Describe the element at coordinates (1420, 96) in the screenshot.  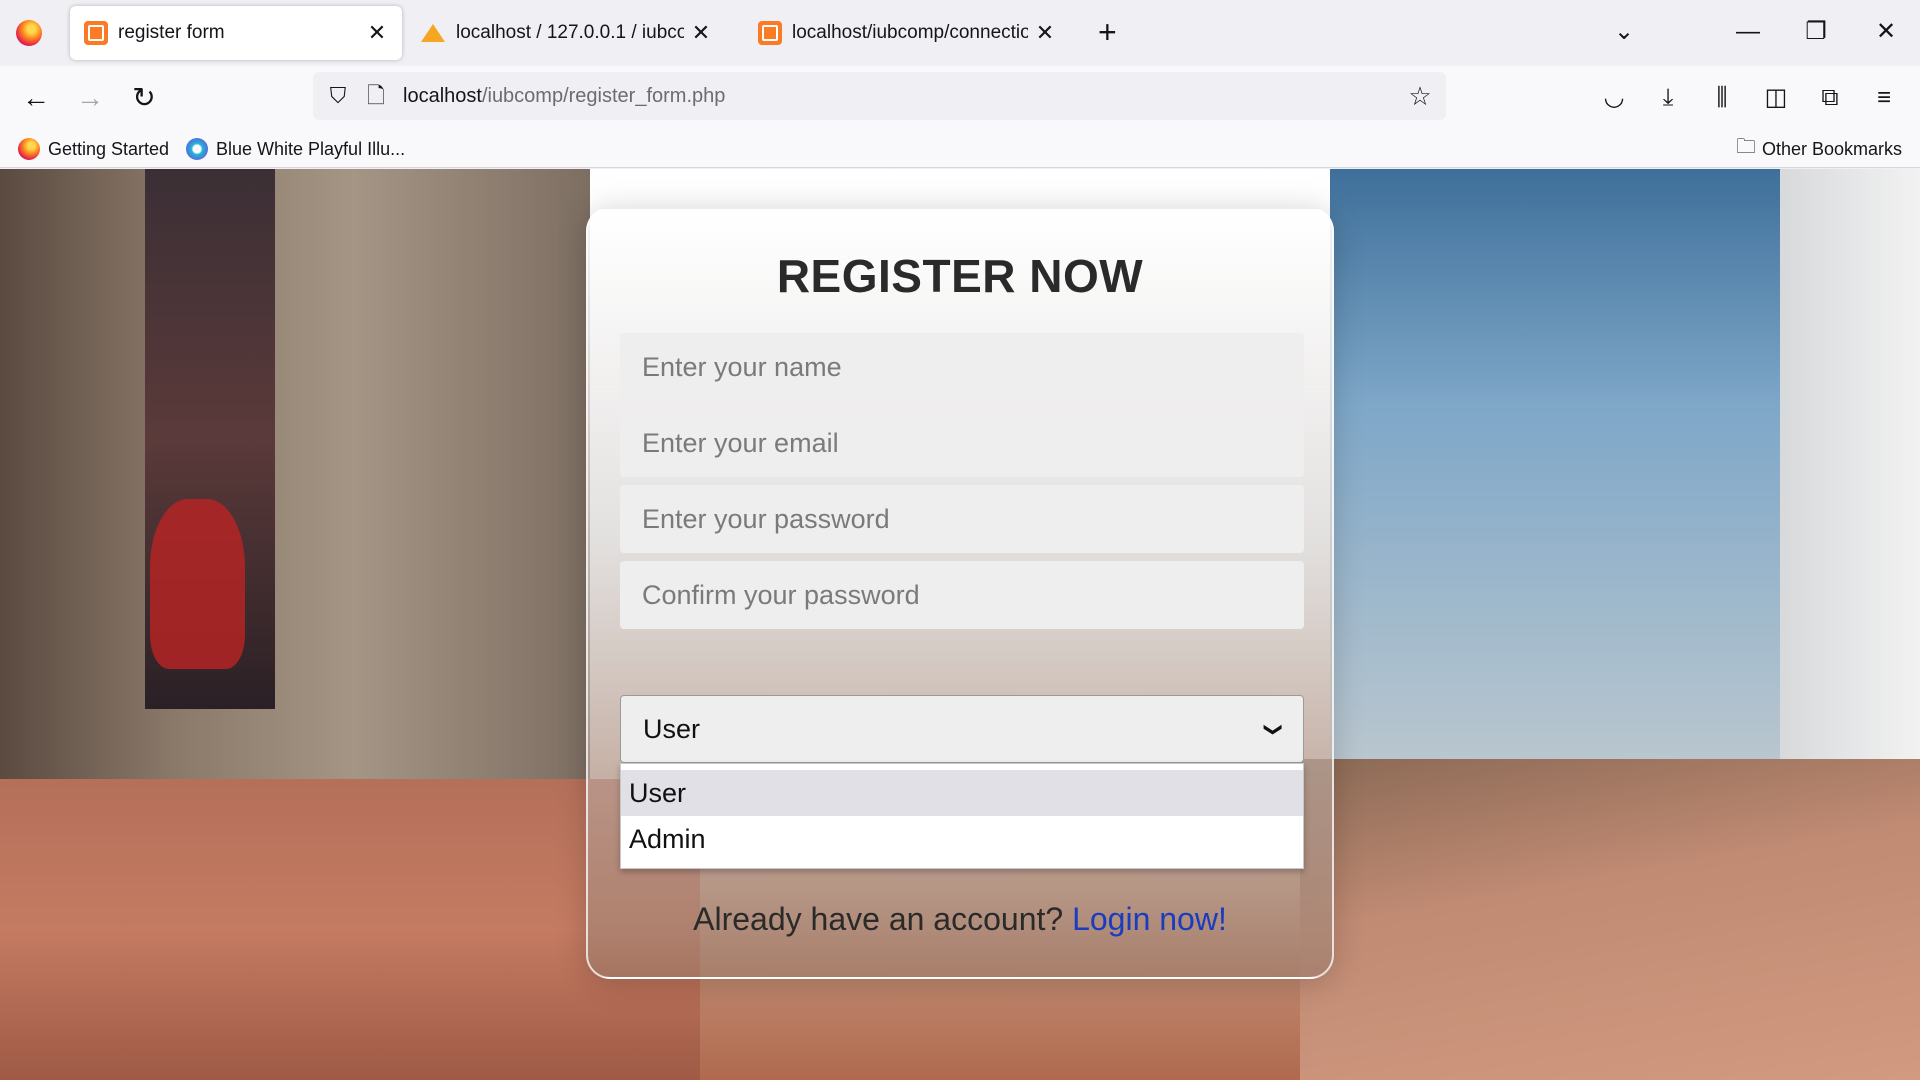
I see `bookmark-star-icon: ☆` at that location.